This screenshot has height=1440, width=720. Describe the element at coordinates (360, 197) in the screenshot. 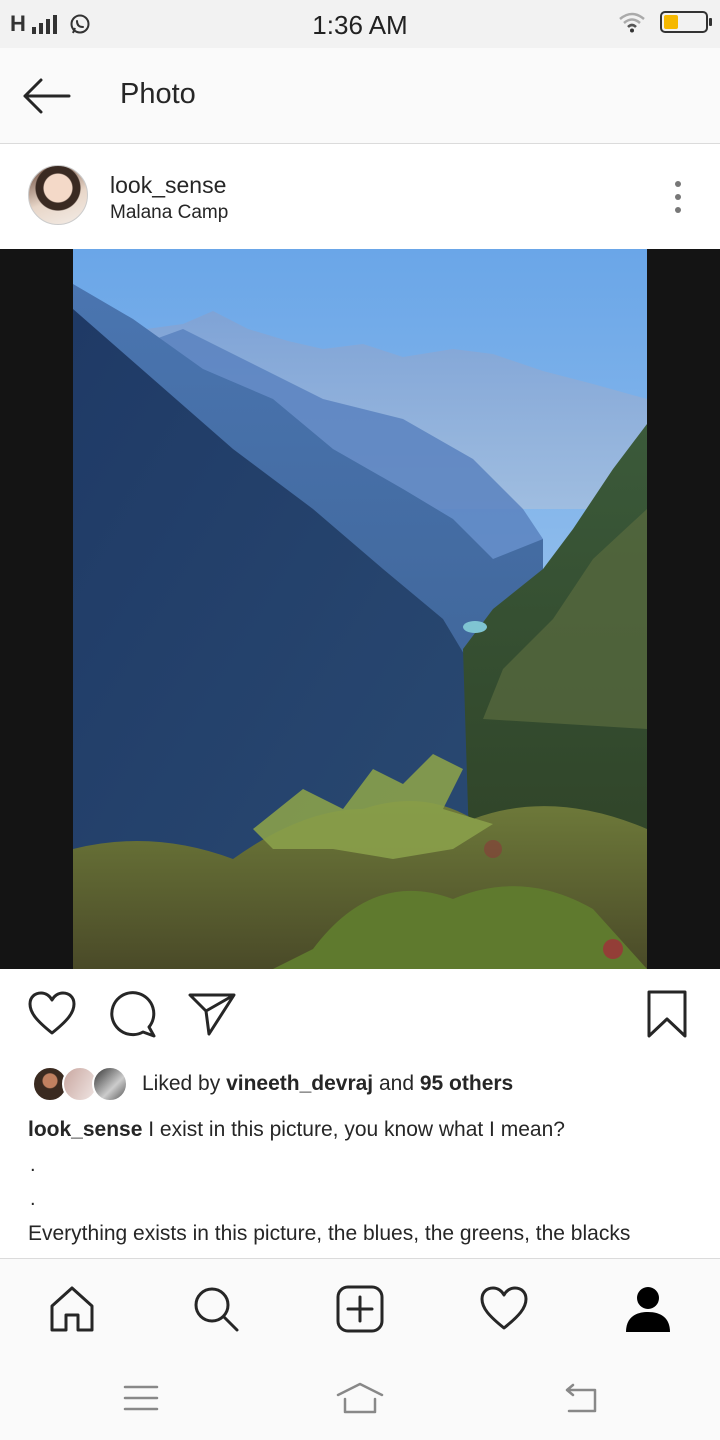

I see `post-header: look_sense Malana Camp` at that location.